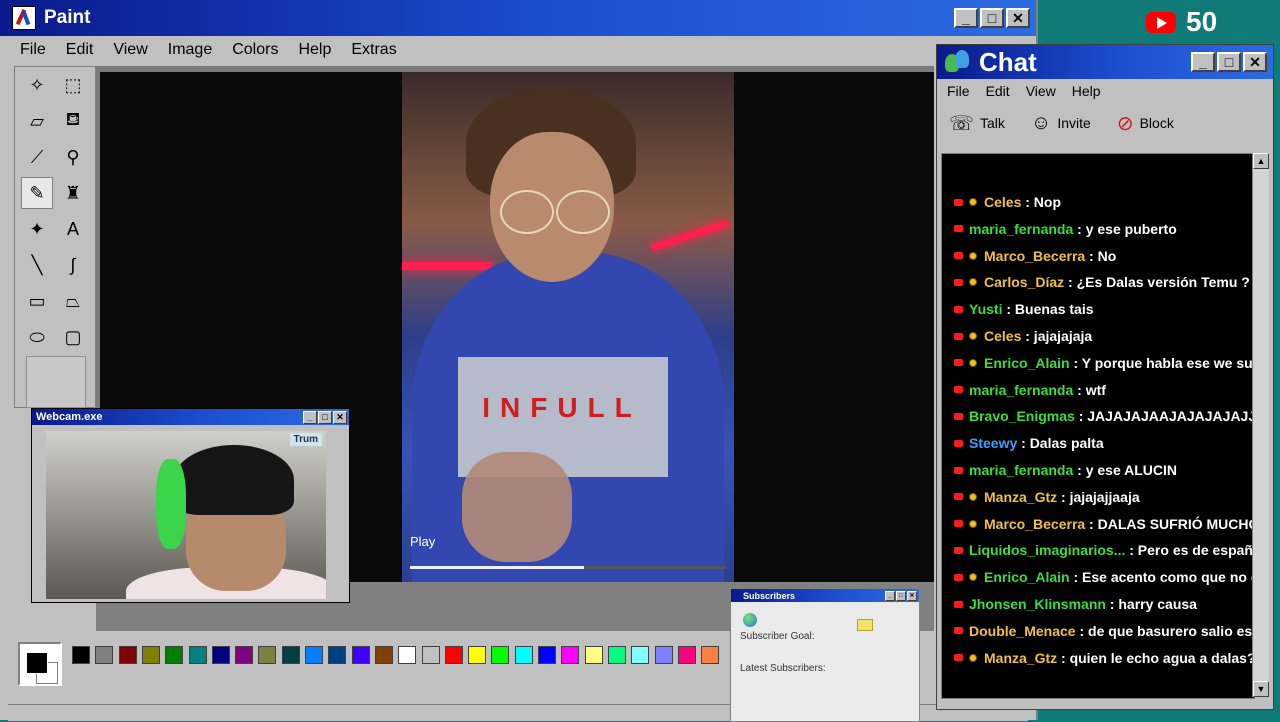  What do you see at coordinates (1260, 425) in the screenshot?
I see `chat-scrollbar: ▲ ▼` at bounding box center [1260, 425].